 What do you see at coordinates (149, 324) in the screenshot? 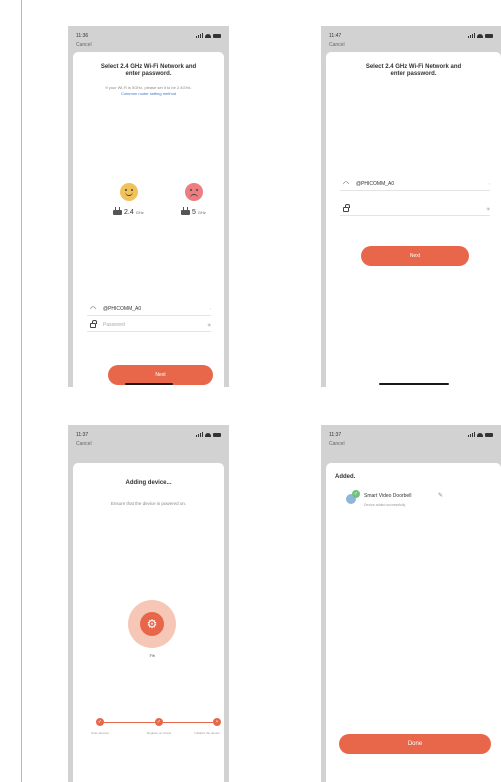
I see `password-field: Password ◉` at bounding box center [149, 324].